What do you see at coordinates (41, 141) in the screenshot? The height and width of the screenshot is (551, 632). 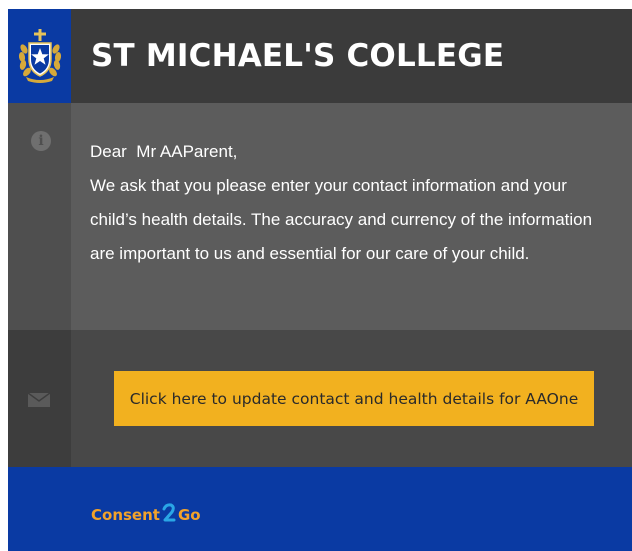 I see `info-icon: i` at bounding box center [41, 141].